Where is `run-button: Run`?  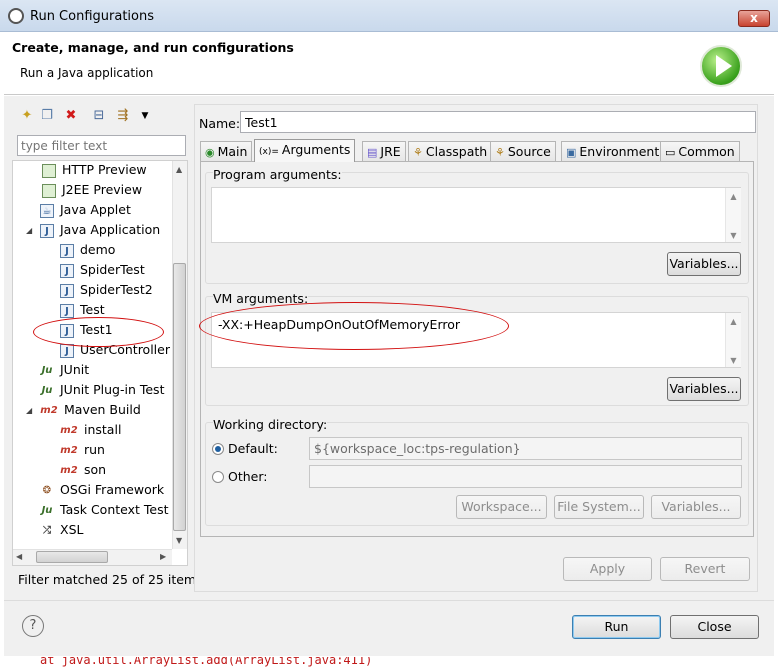
run-button: Run is located at coordinates (616, 627).